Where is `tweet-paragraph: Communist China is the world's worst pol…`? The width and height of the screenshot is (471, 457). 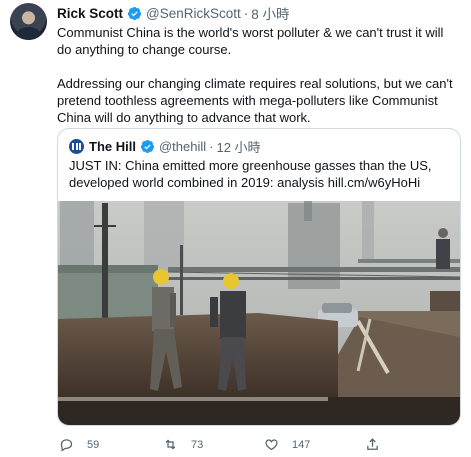
tweet-paragraph: Communist China is the world's worst pol… is located at coordinates (250, 41).